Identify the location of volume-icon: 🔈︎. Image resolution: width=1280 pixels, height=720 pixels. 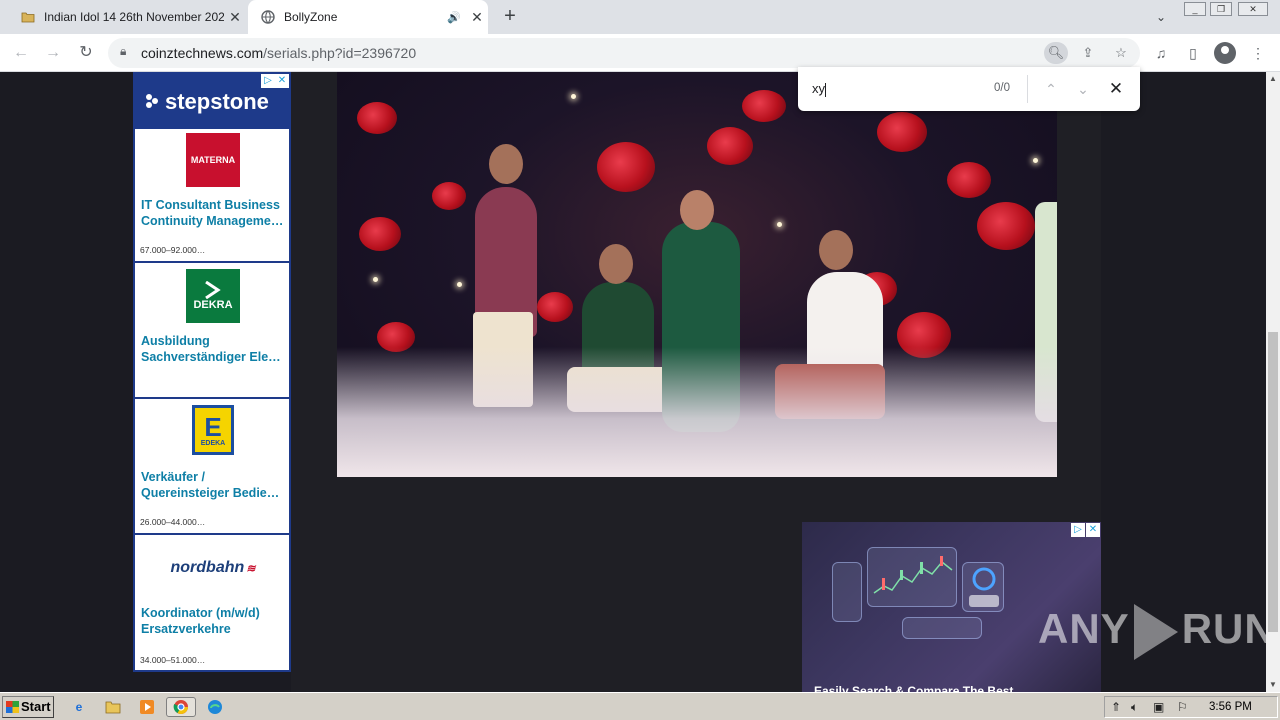
(1134, 707).